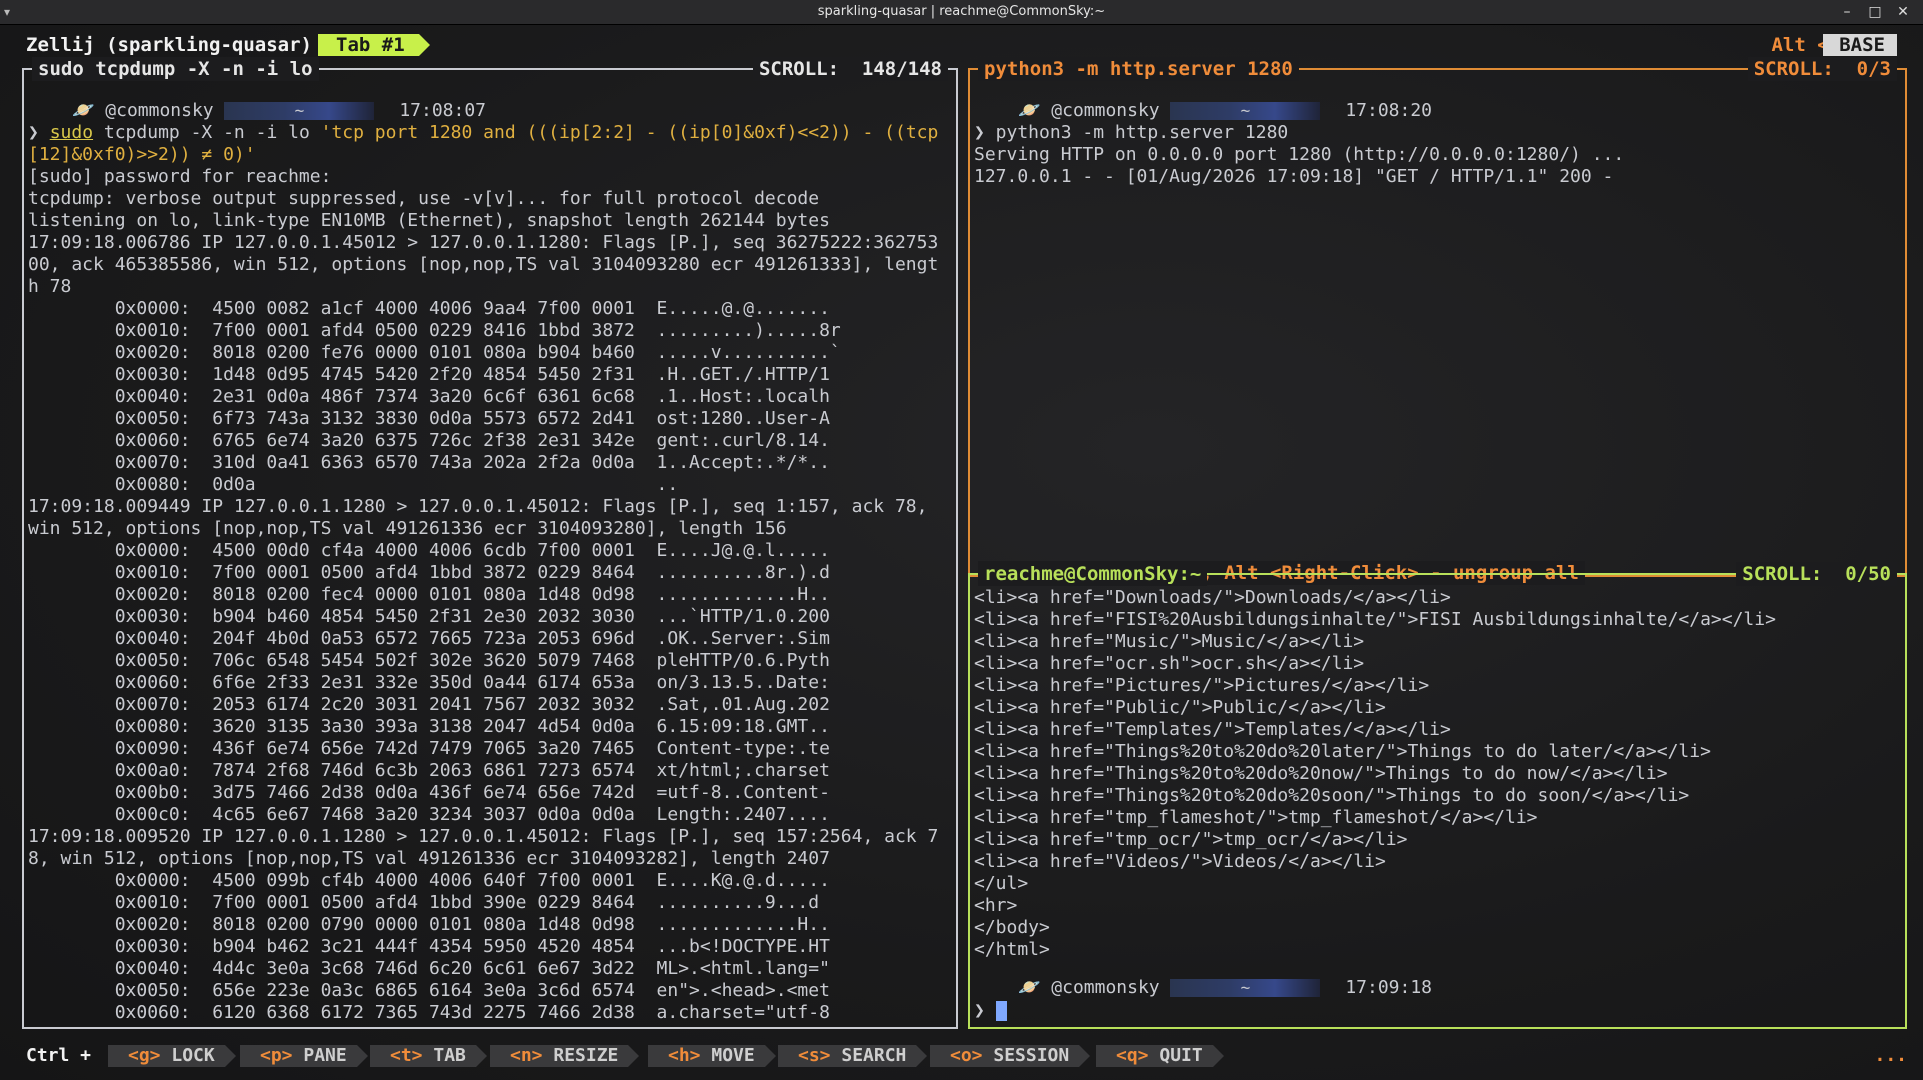 The image size is (1923, 1080). I want to click on pane-scroll-indicator: SCROLL: 0/50, so click(1816, 574).